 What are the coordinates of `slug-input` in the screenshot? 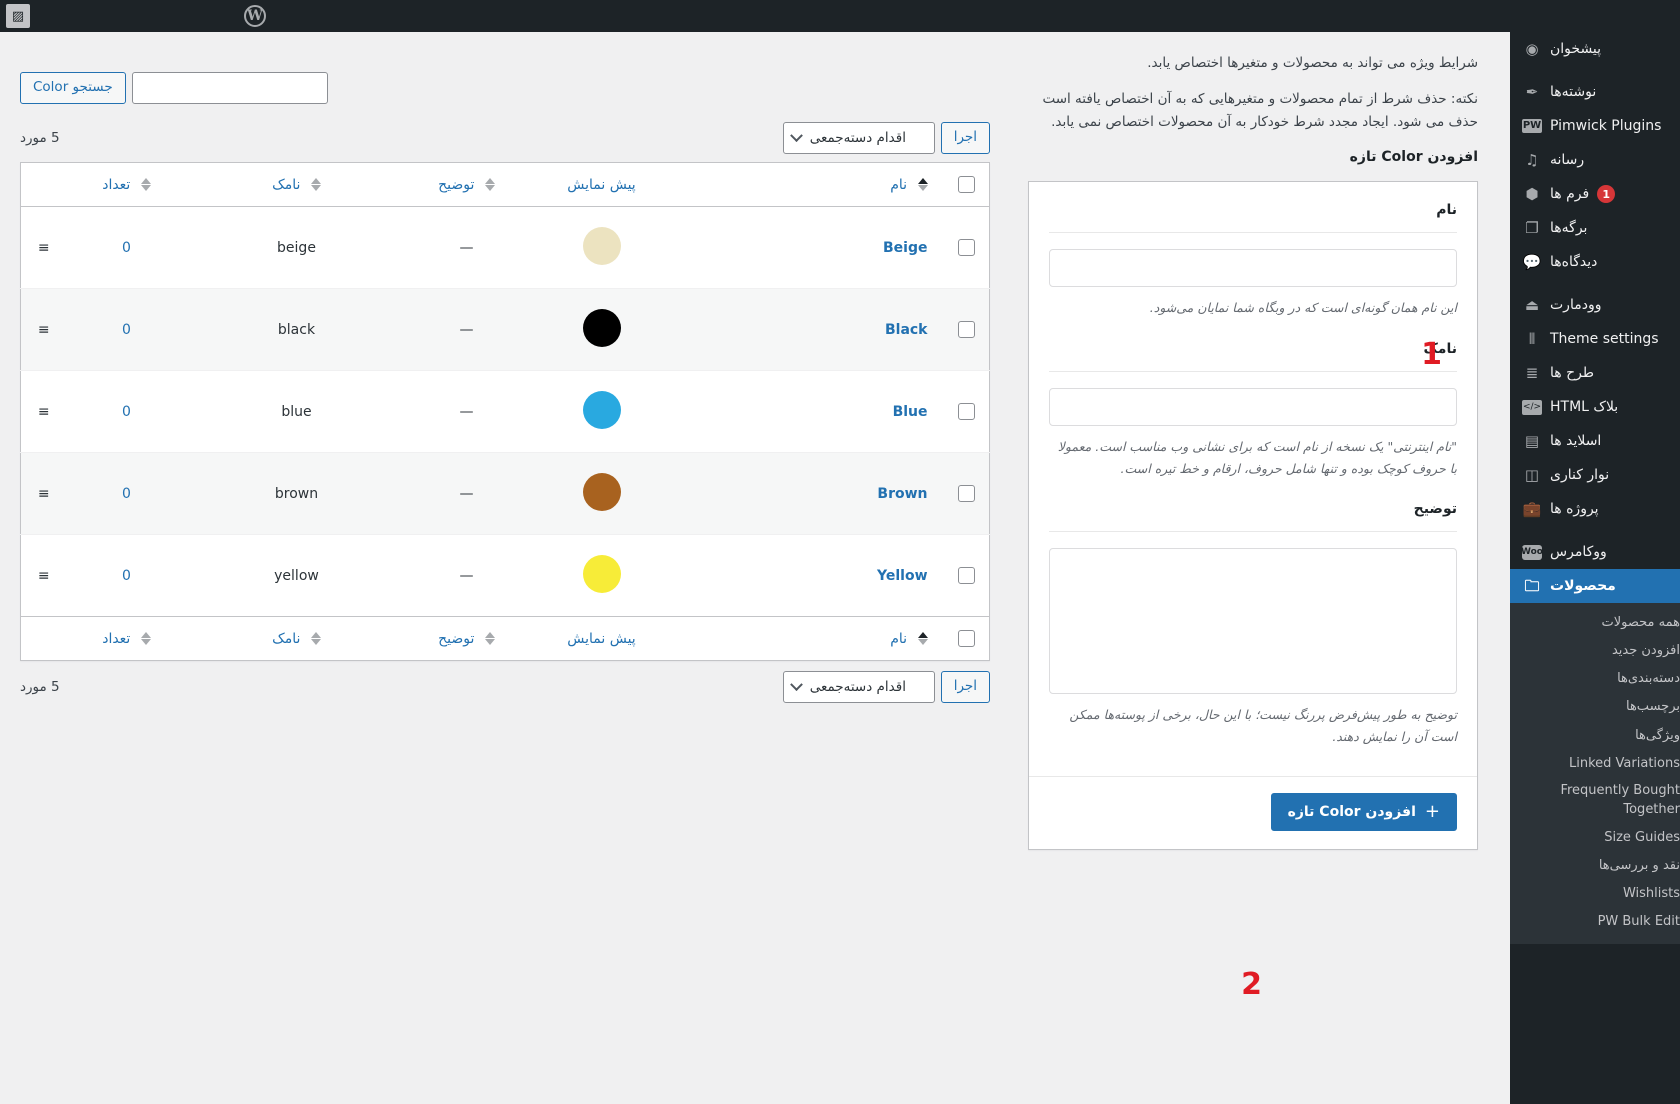 It's located at (1253, 406).